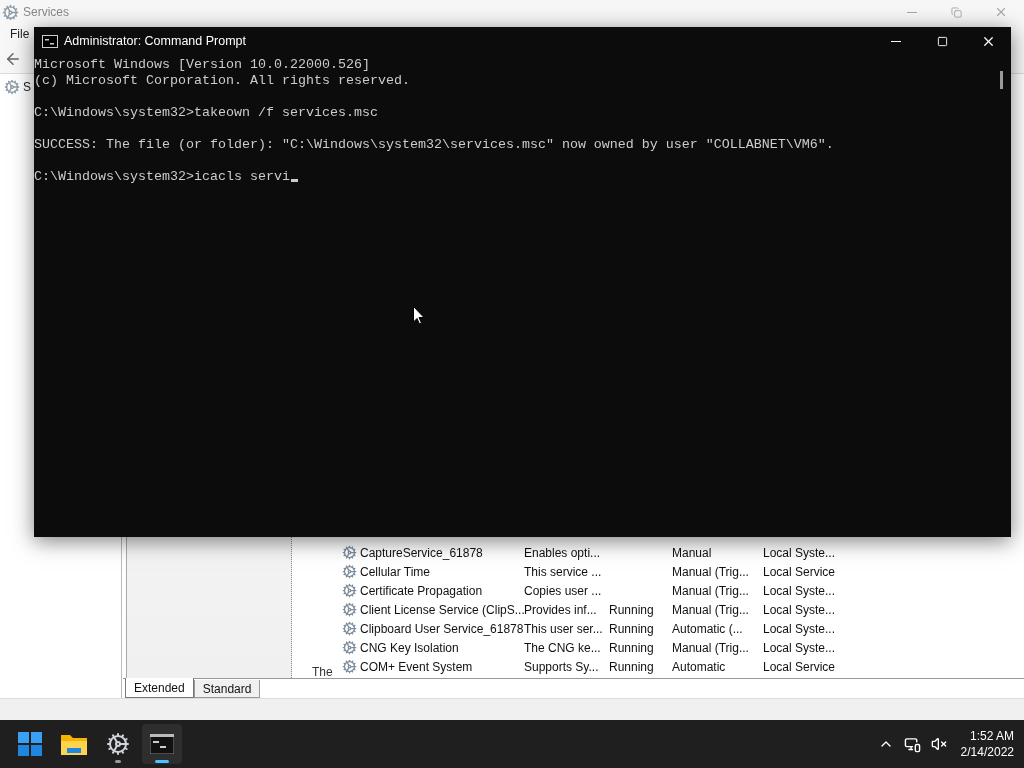  What do you see at coordinates (699, 667) in the screenshot?
I see `table-cell-text: Automatic` at bounding box center [699, 667].